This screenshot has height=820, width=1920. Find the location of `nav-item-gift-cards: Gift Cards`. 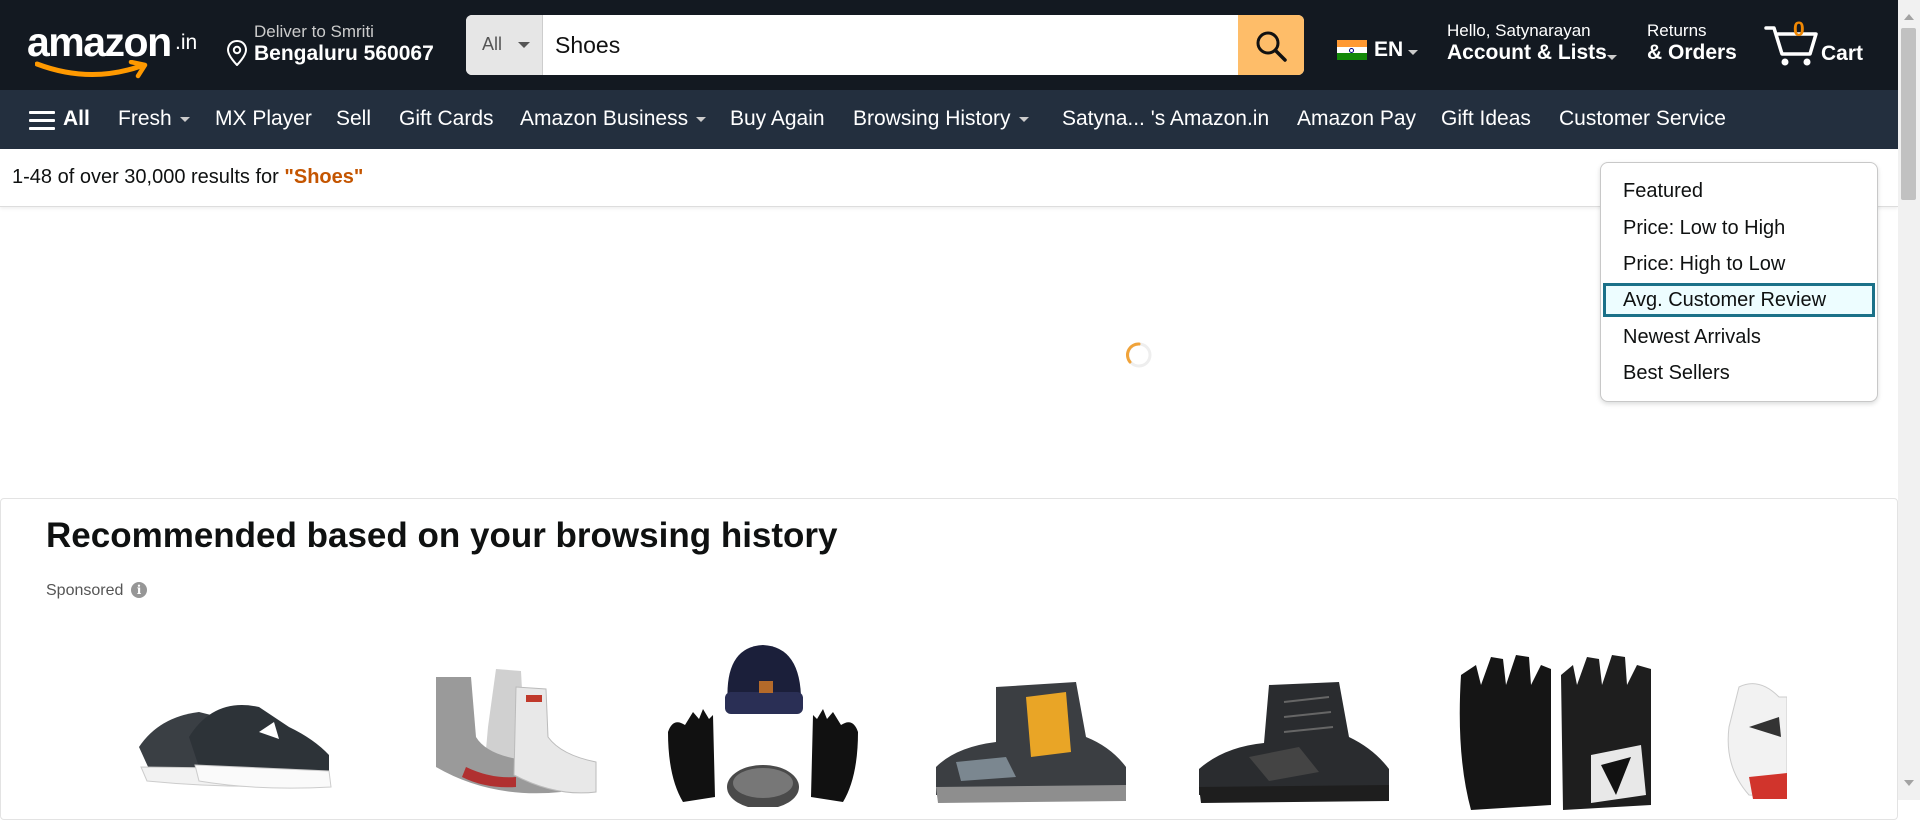

nav-item-gift-cards: Gift Cards is located at coordinates (446, 119).